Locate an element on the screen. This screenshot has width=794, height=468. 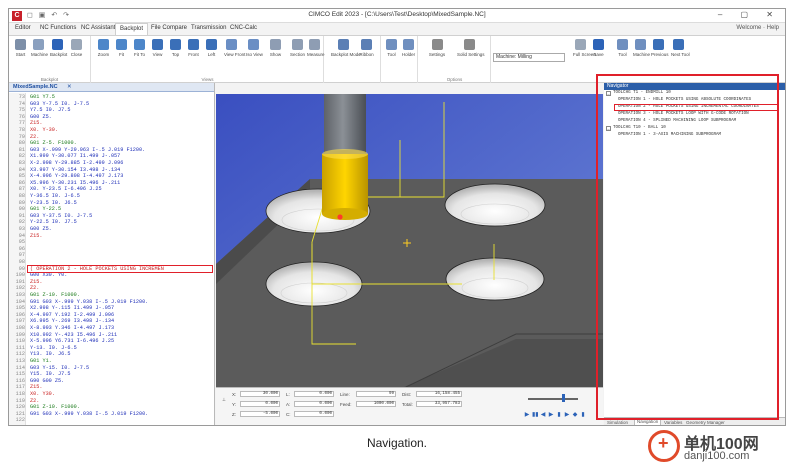
section-button: Section is located at coordinates (297, 48).